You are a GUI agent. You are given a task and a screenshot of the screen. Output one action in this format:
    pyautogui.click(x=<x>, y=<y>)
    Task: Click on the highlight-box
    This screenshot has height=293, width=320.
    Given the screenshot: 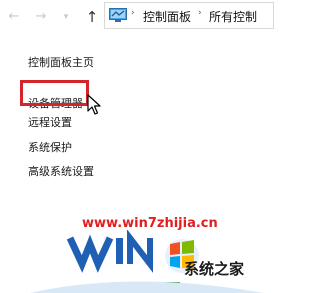 What is the action you would take?
    pyautogui.click(x=54, y=93)
    